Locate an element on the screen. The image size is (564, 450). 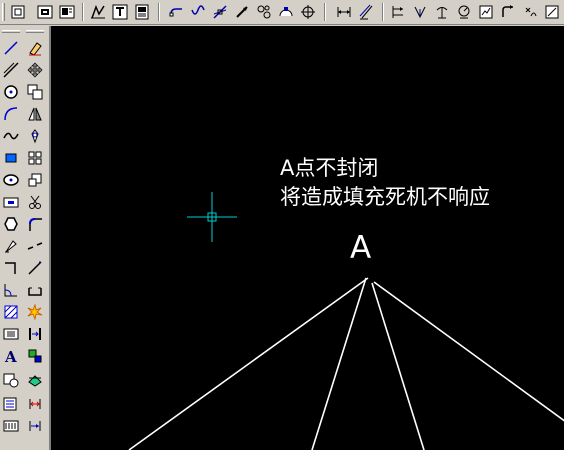
gradient-icon is located at coordinates (11, 426).